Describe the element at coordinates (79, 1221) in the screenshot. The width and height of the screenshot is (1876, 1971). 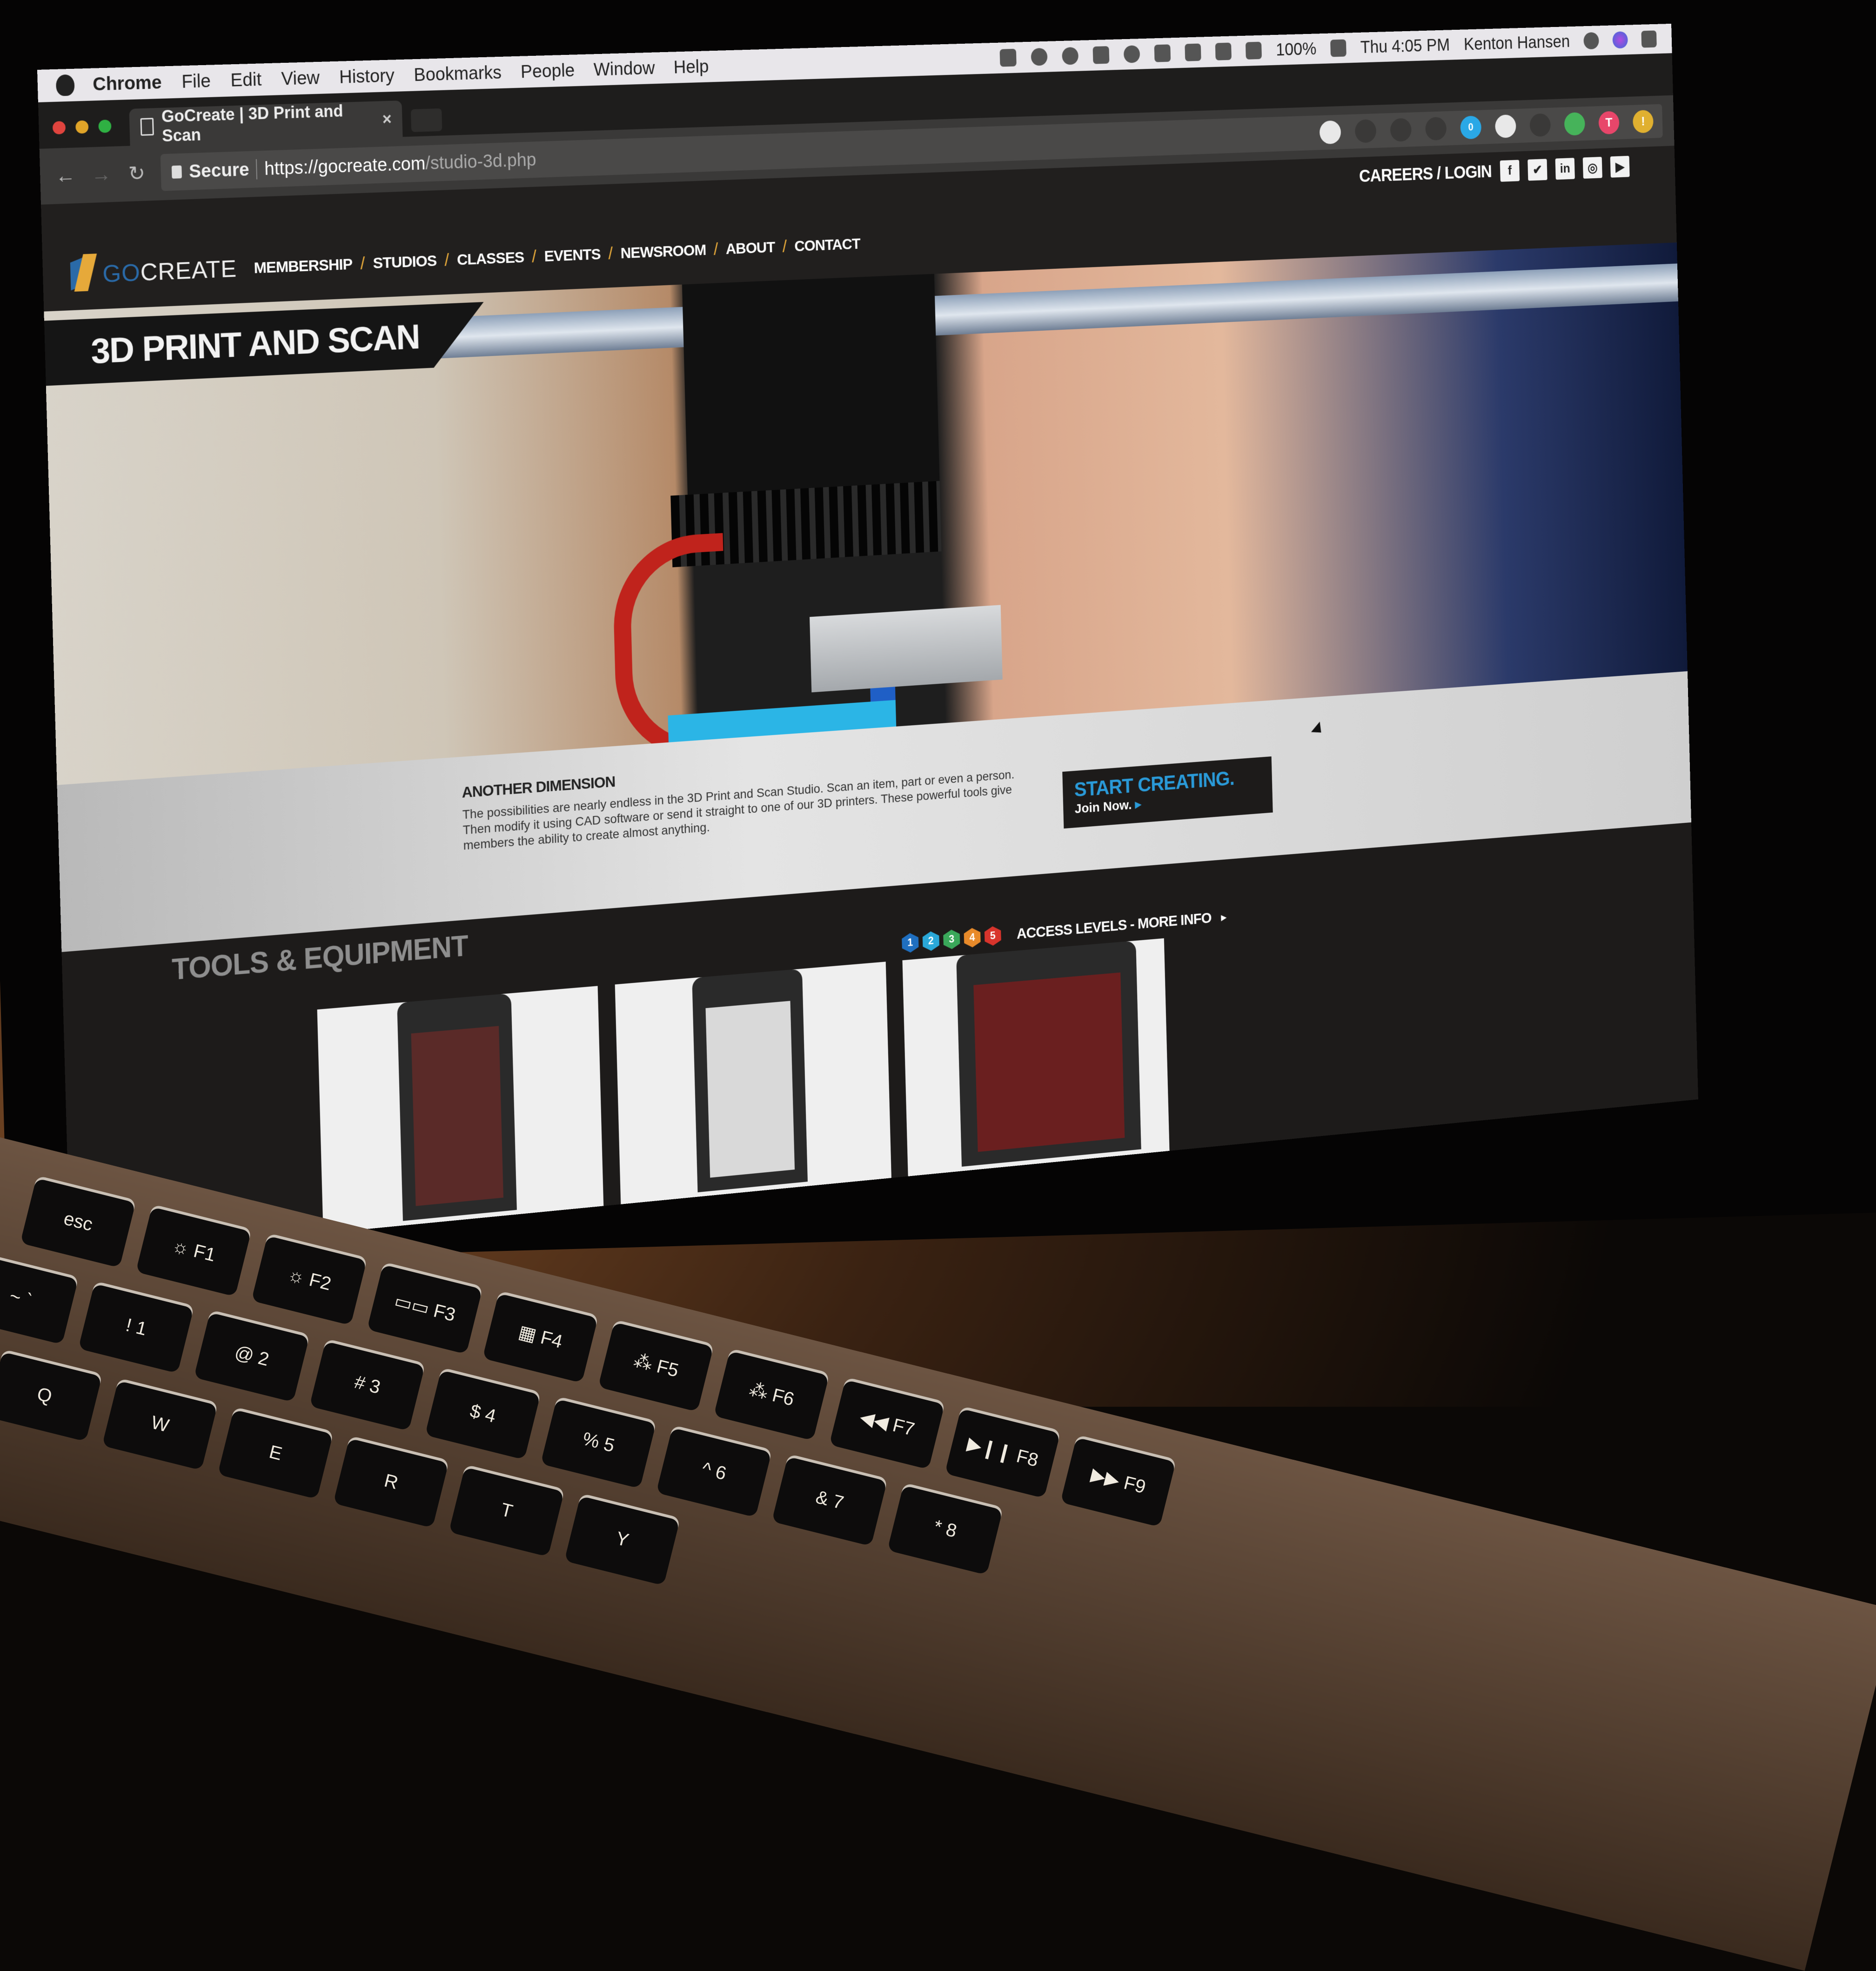
I see `key: esc` at that location.